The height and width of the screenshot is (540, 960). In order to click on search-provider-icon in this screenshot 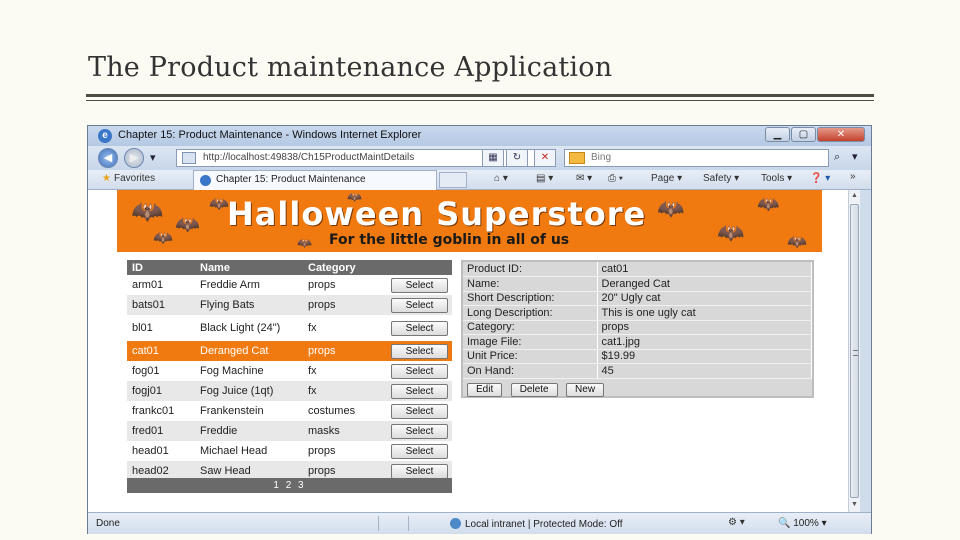, I will do `click(577, 158)`.